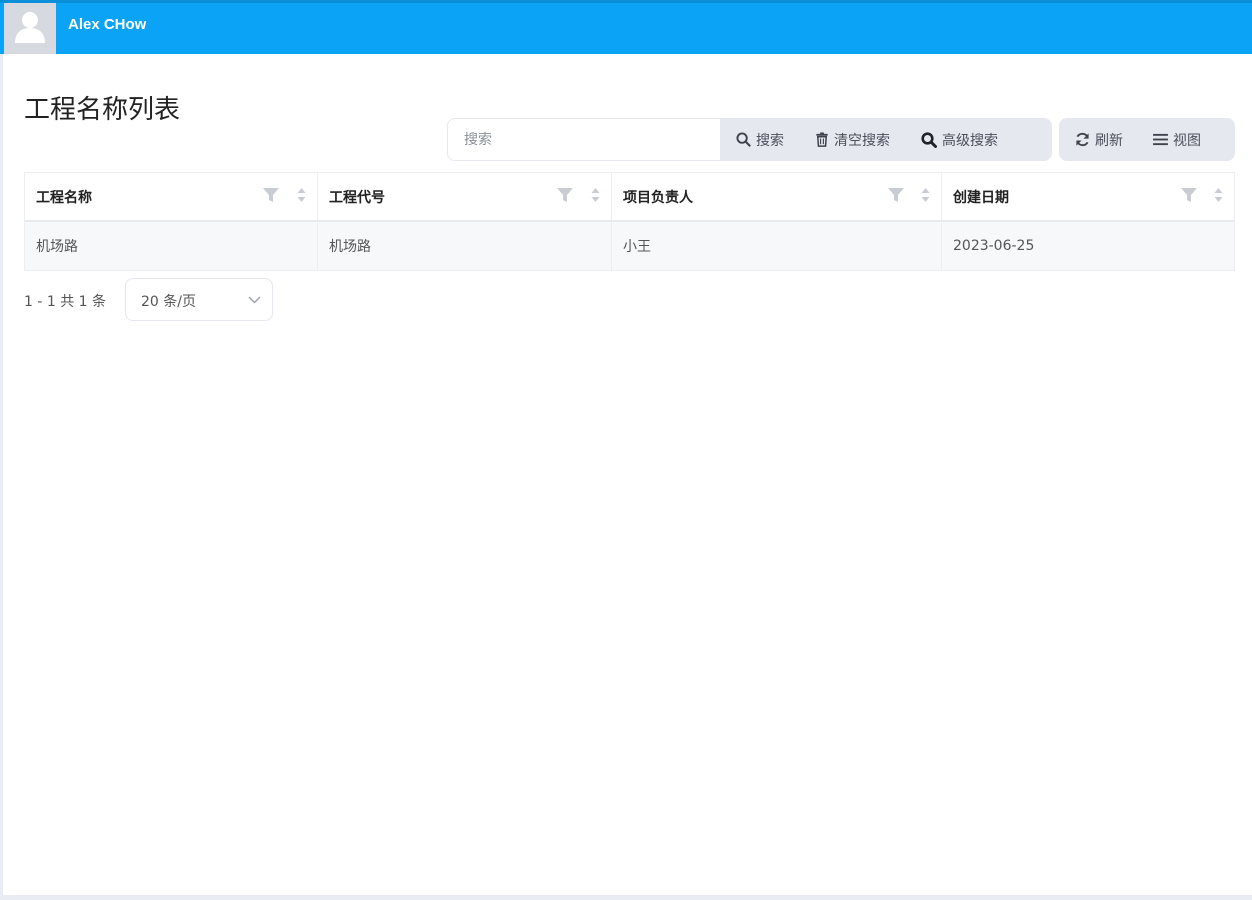 The width and height of the screenshot is (1252, 900). Describe the element at coordinates (822, 139) in the screenshot. I see `trash-icon` at that location.